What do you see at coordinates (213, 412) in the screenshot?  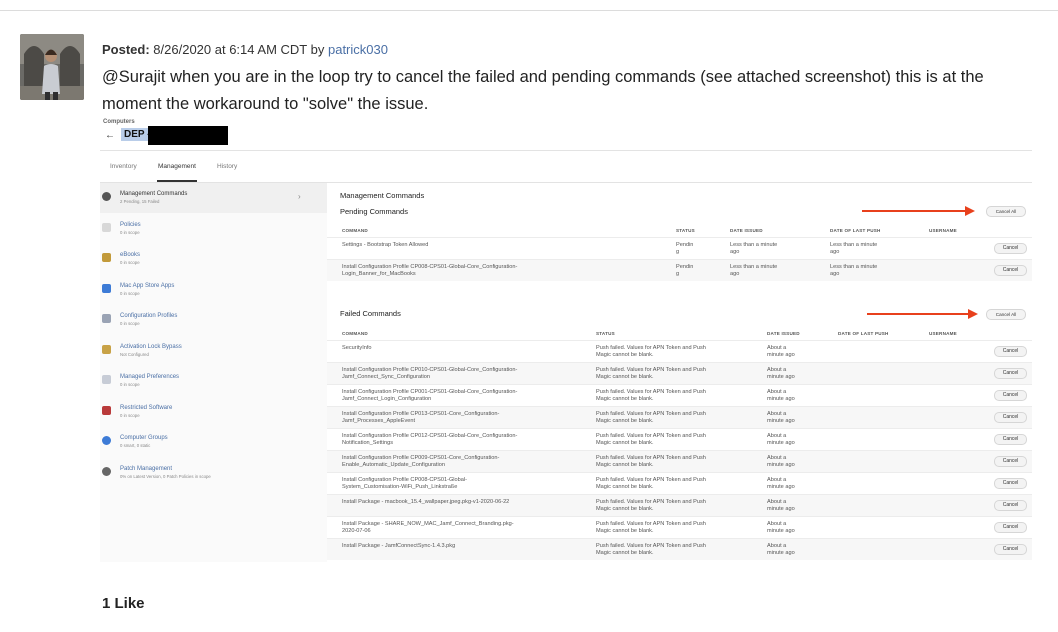 I see `sidebar-item: Restricted Software 0 in scope` at bounding box center [213, 412].